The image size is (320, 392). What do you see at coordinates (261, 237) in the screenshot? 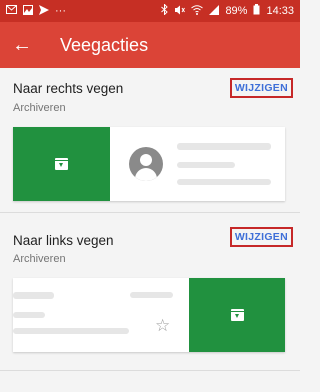
I see `change-swipe-left-button: WIJZIGEN` at bounding box center [261, 237].